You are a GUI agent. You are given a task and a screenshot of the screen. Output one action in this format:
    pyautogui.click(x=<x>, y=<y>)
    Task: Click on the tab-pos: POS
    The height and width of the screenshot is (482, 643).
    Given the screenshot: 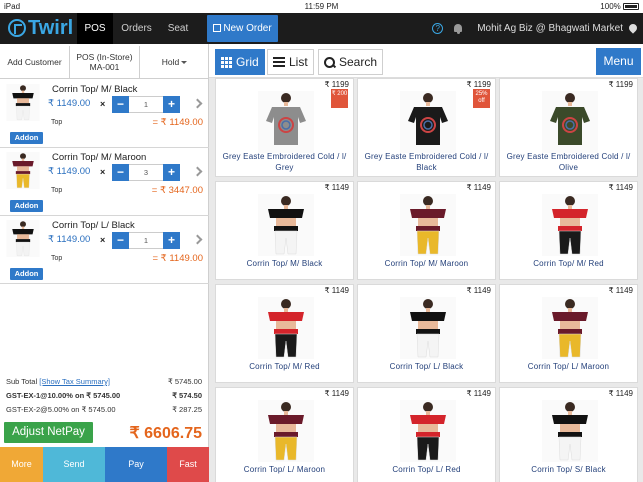 What is the action you would take?
    pyautogui.click(x=95, y=28)
    